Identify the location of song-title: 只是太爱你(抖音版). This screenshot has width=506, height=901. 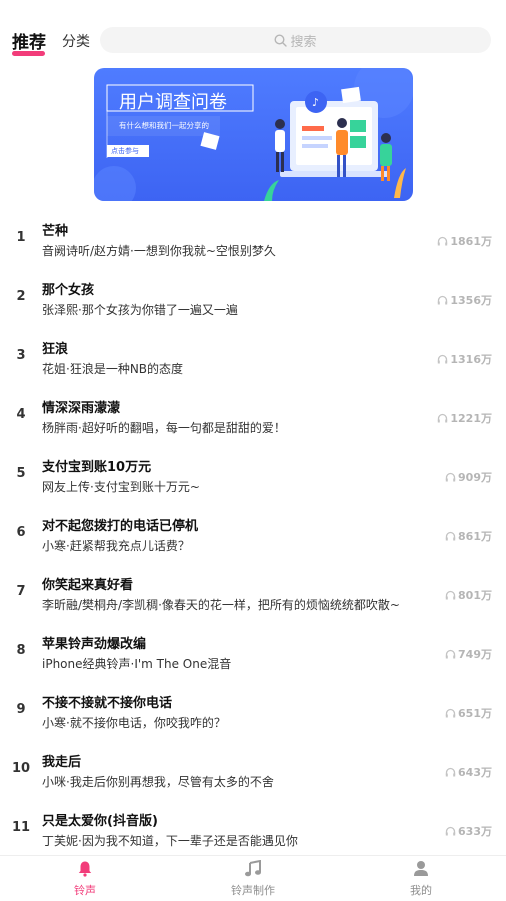
(100, 821).